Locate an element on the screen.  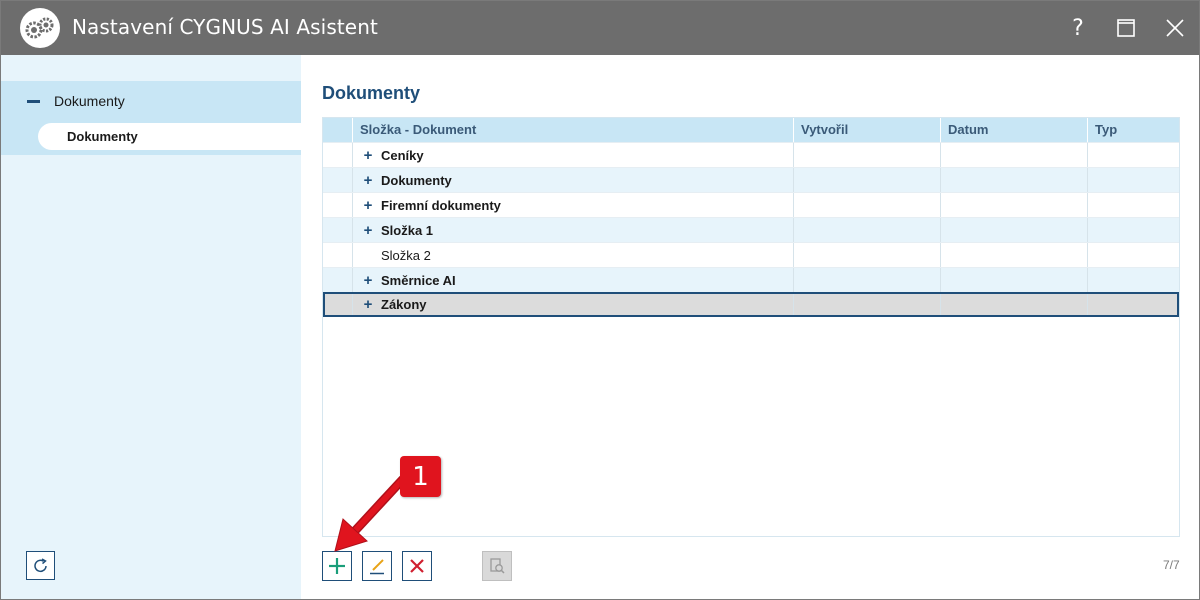
annotation-callout: 1 is located at coordinates (420, 476).